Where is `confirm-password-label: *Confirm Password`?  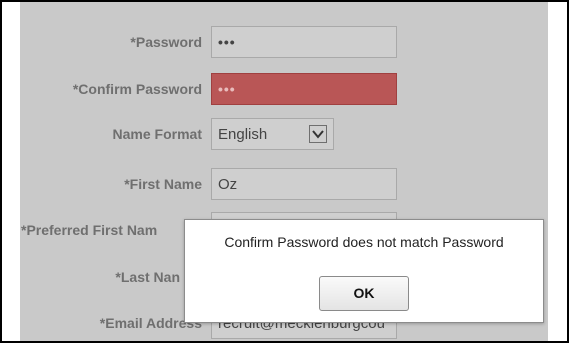 confirm-password-label: *Confirm Password is located at coordinates (137, 89).